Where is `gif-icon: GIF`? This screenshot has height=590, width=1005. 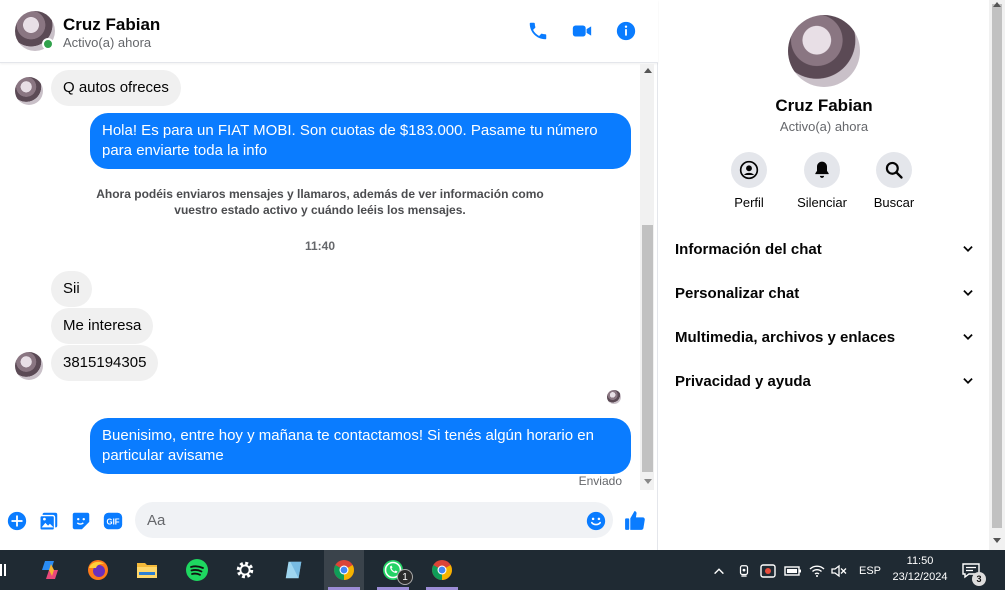 gif-icon: GIF is located at coordinates (113, 521).